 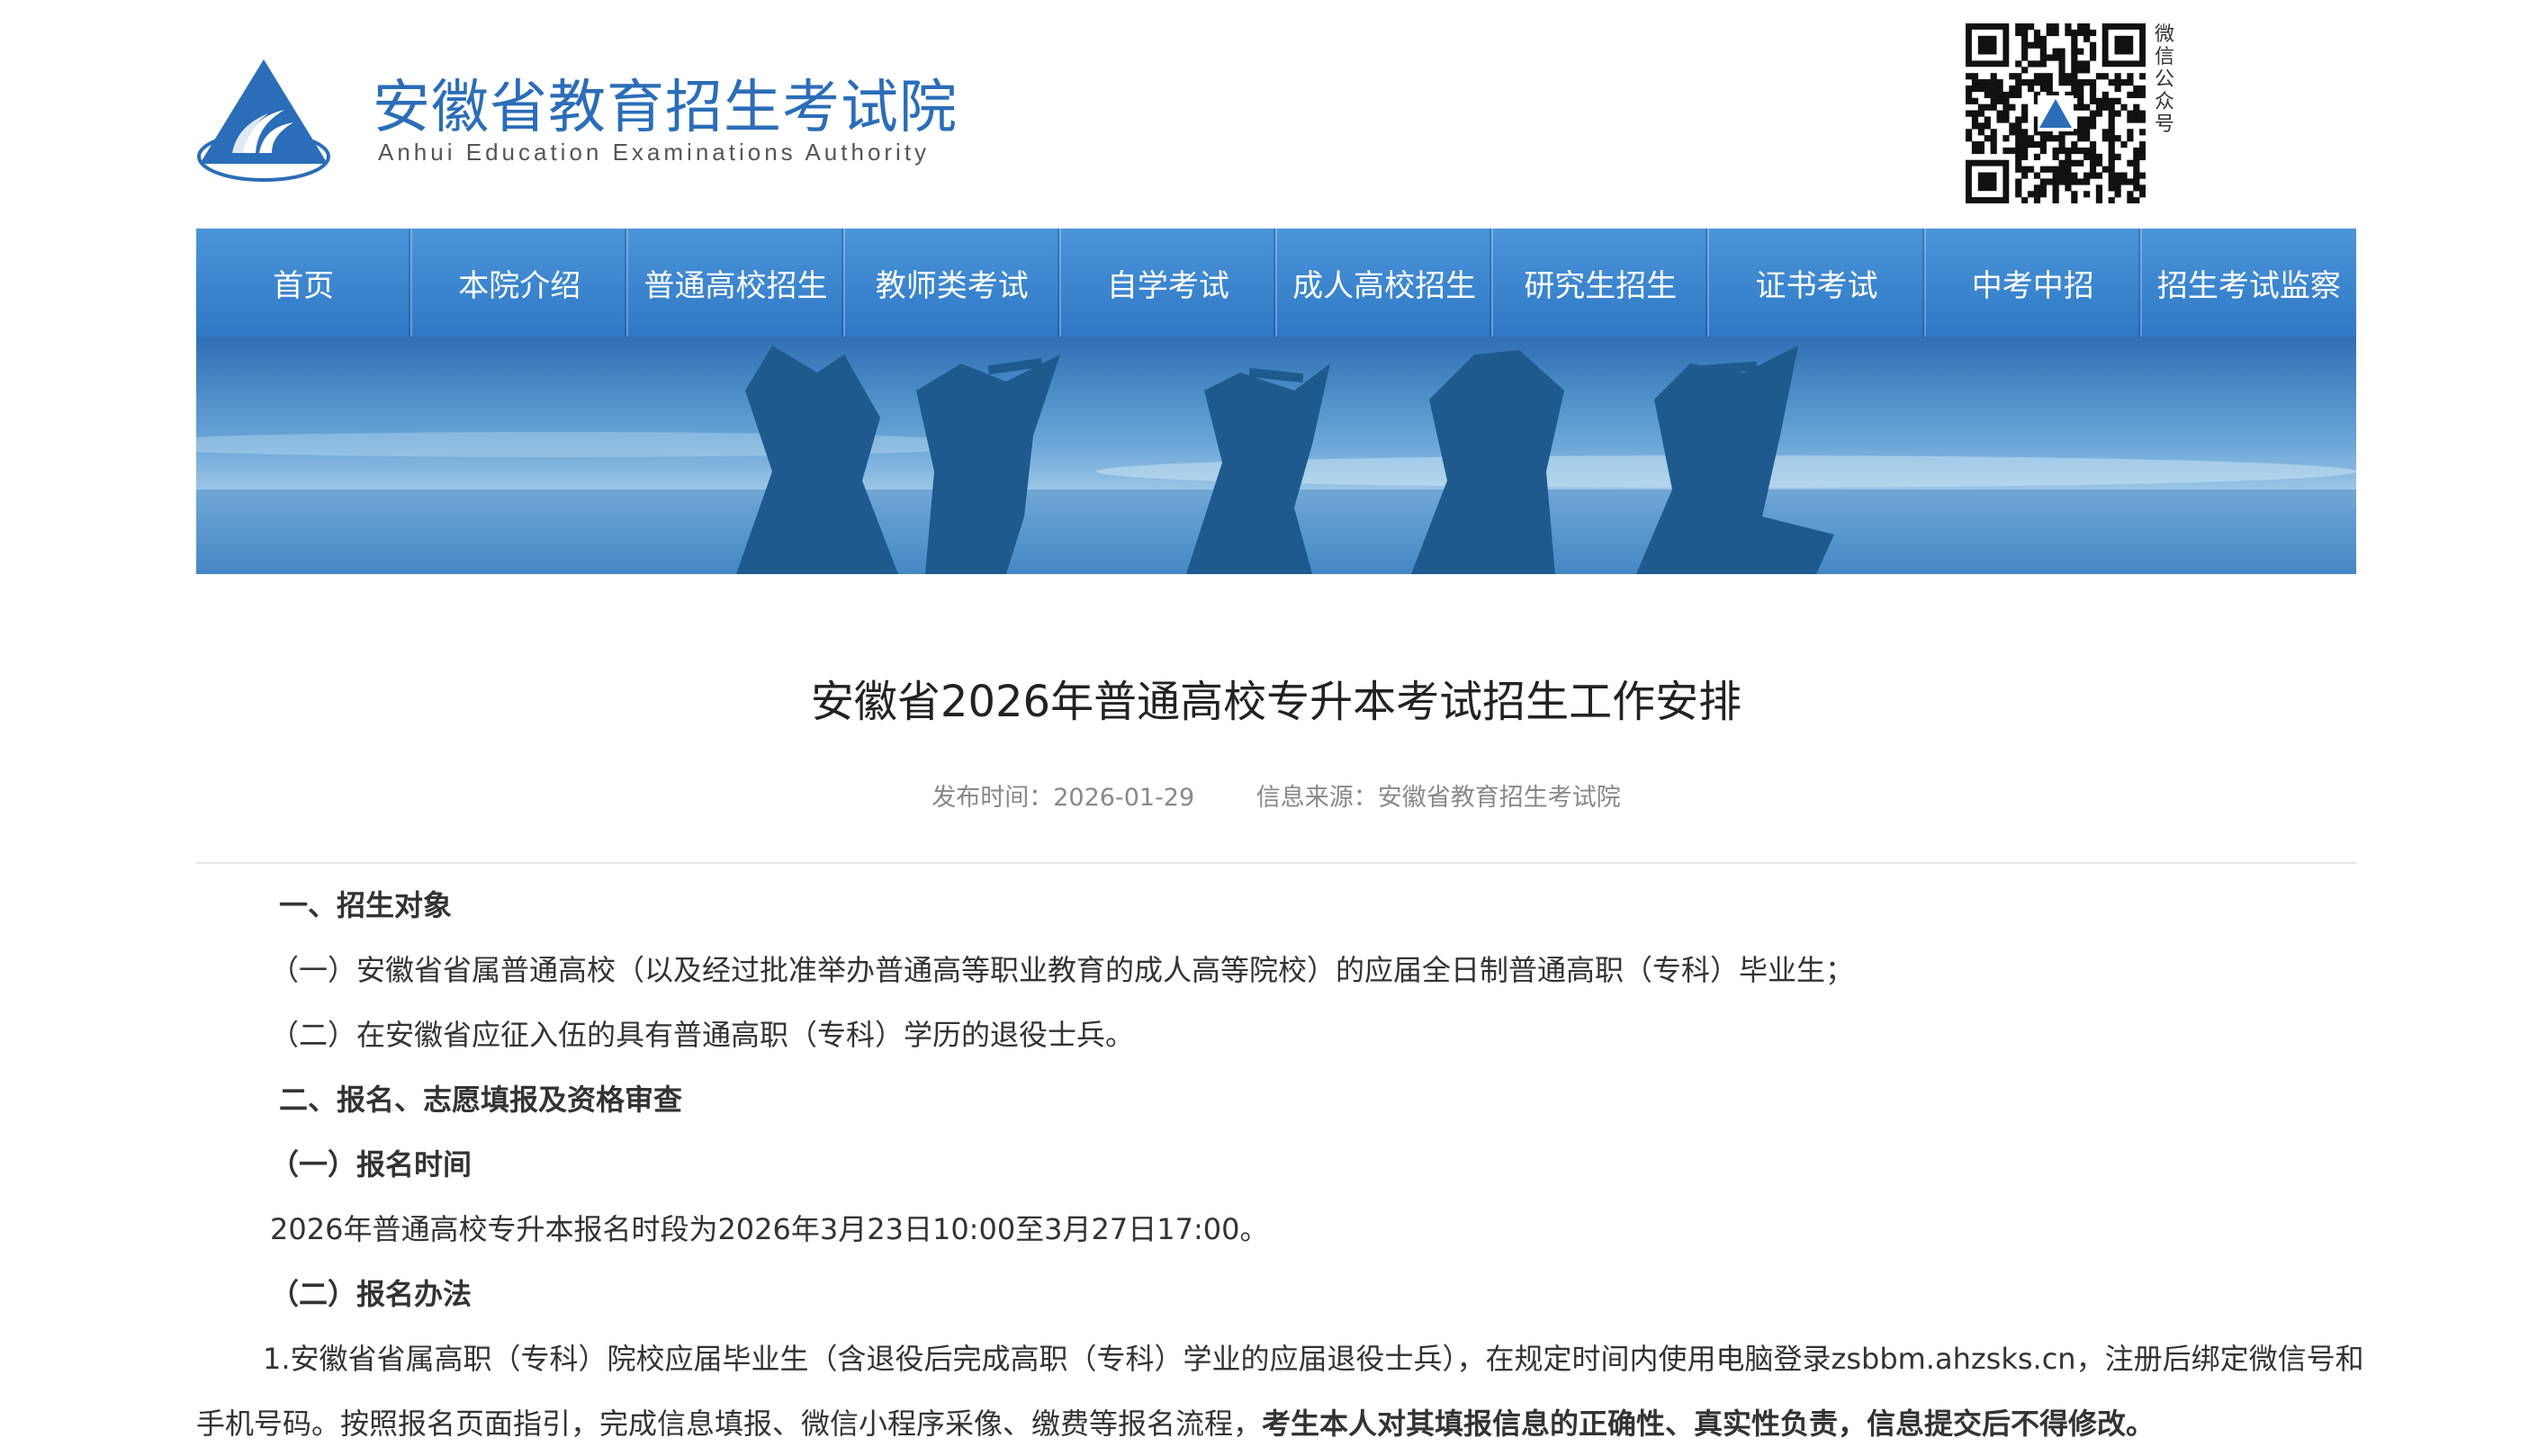 What do you see at coordinates (1602, 283) in the screenshot?
I see `nav-item-graduate-admission: 研究生招生` at bounding box center [1602, 283].